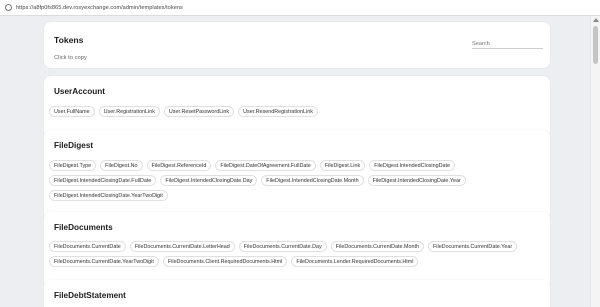 The image size is (600, 307). Describe the element at coordinates (73, 165) in the screenshot. I see `token-chip: FileDigest.Type` at that location.